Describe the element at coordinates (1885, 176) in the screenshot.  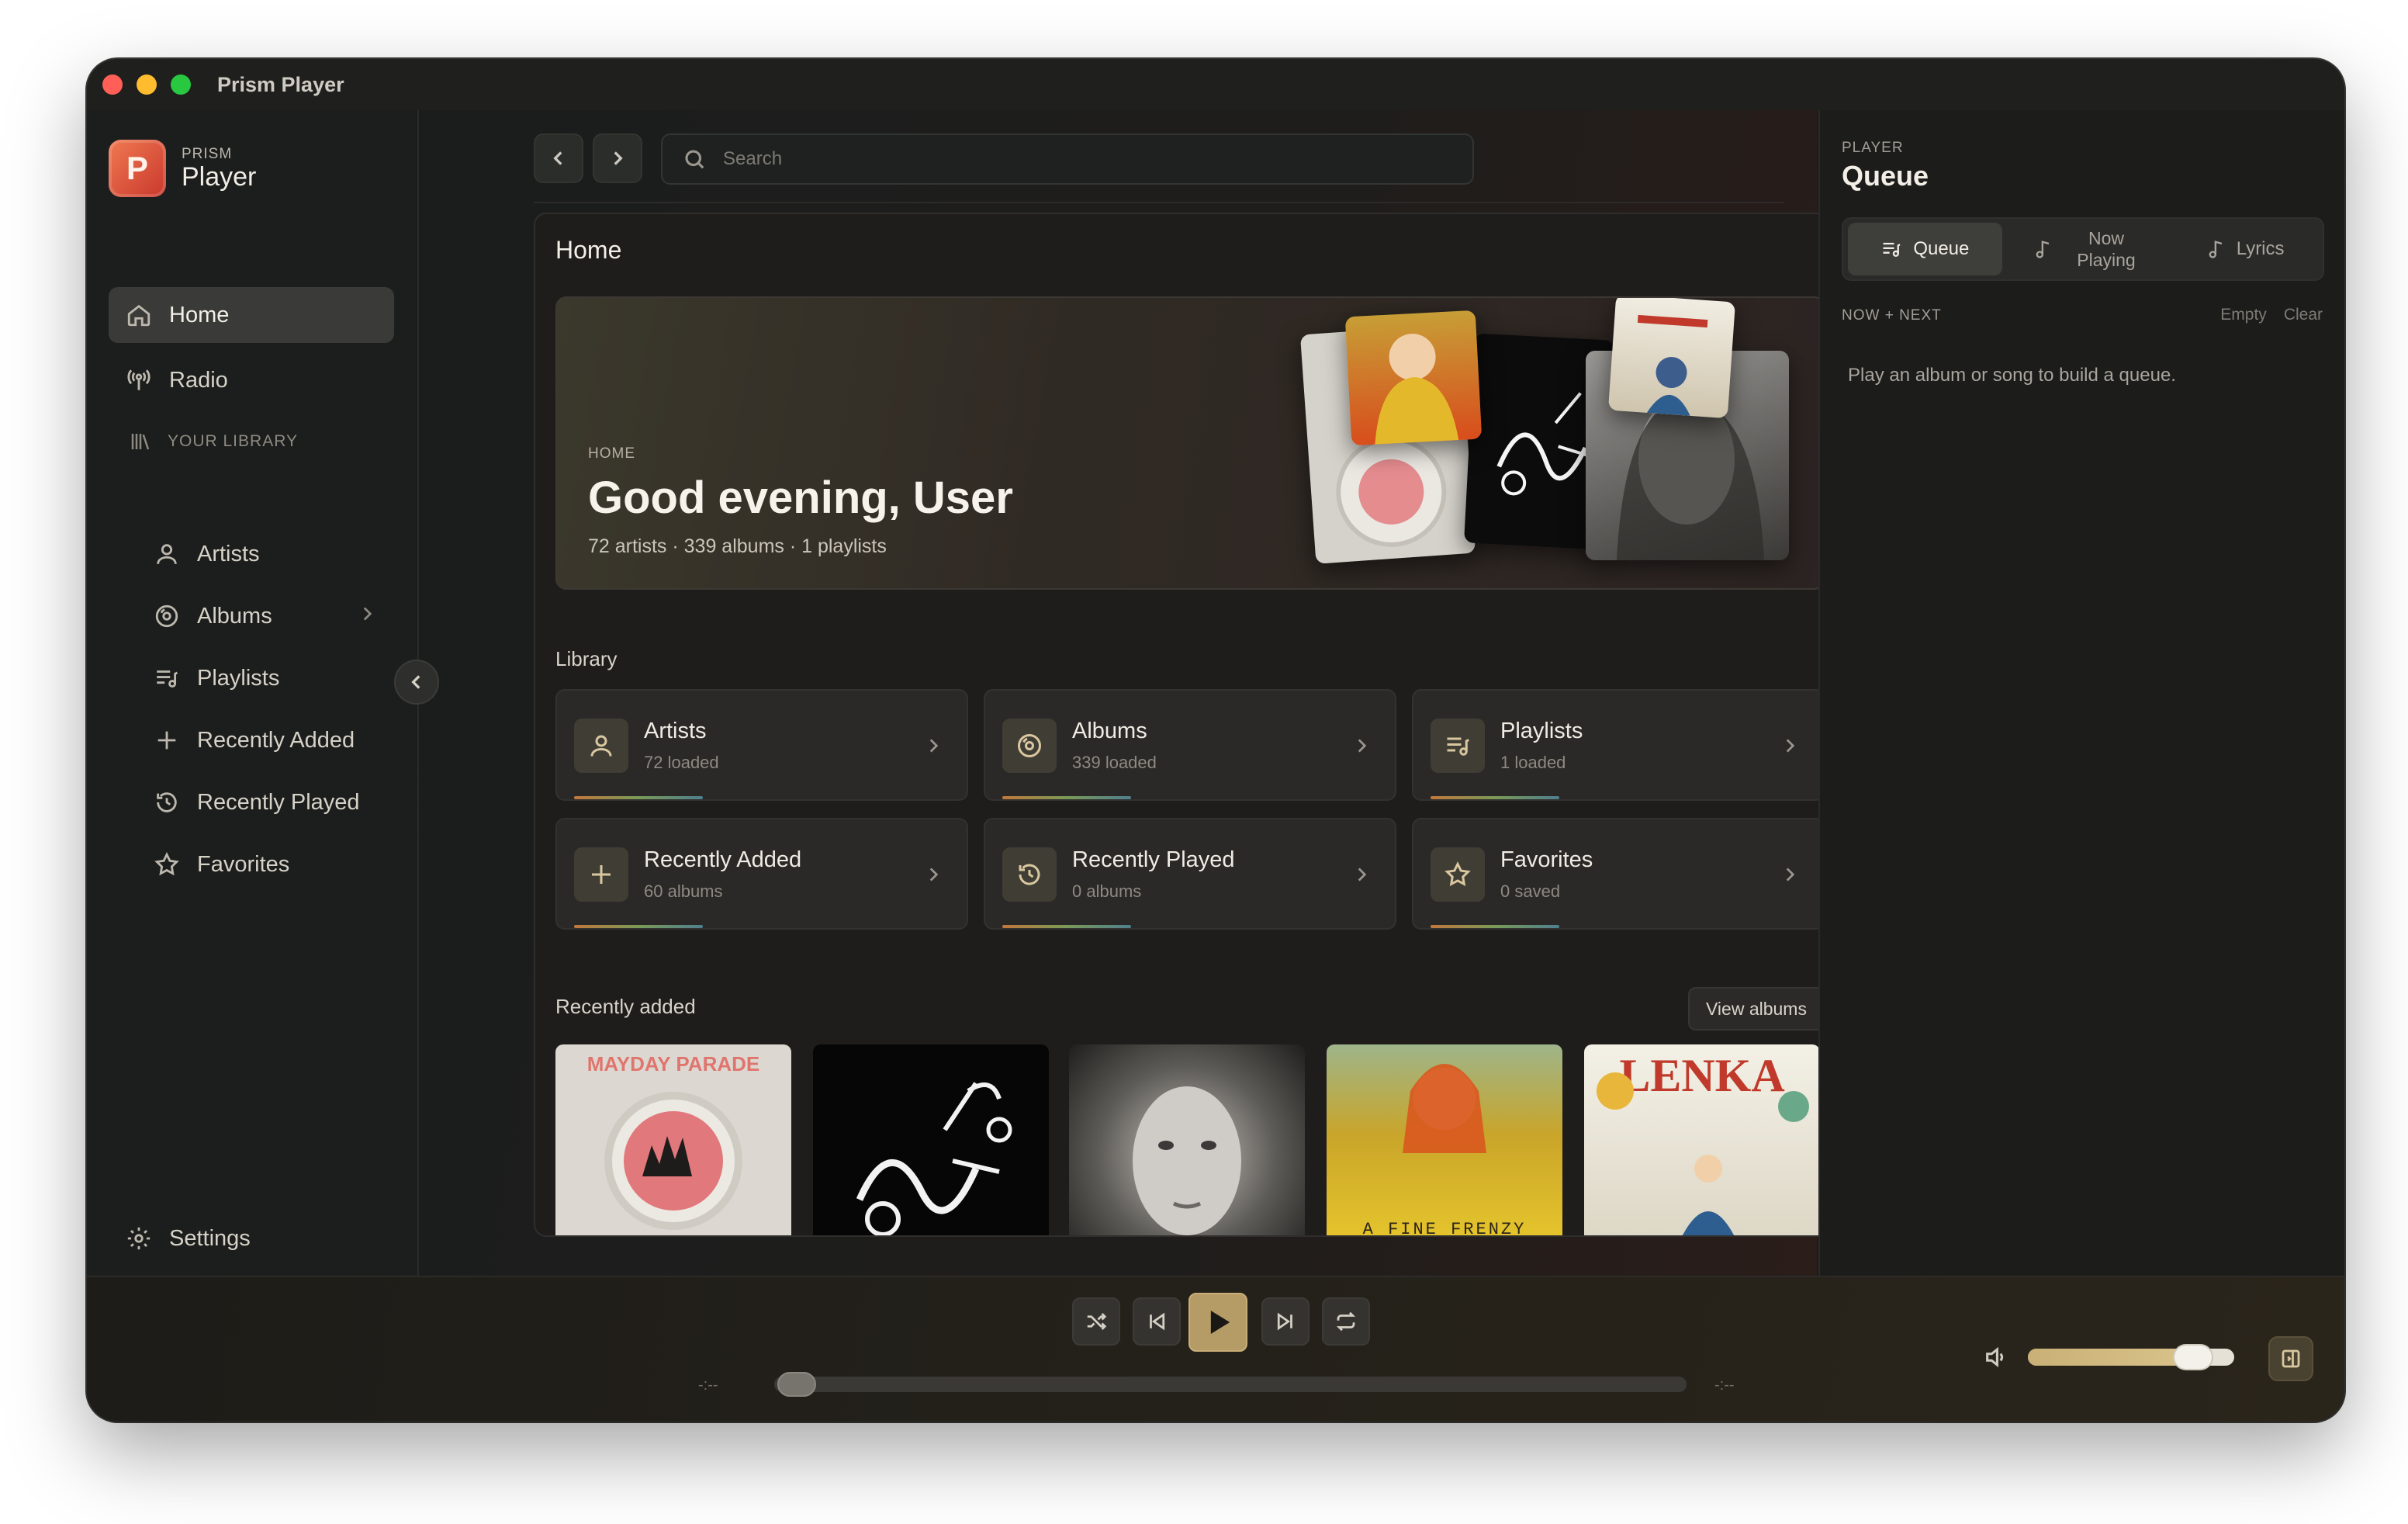
I see `panel-title: Queue` at that location.